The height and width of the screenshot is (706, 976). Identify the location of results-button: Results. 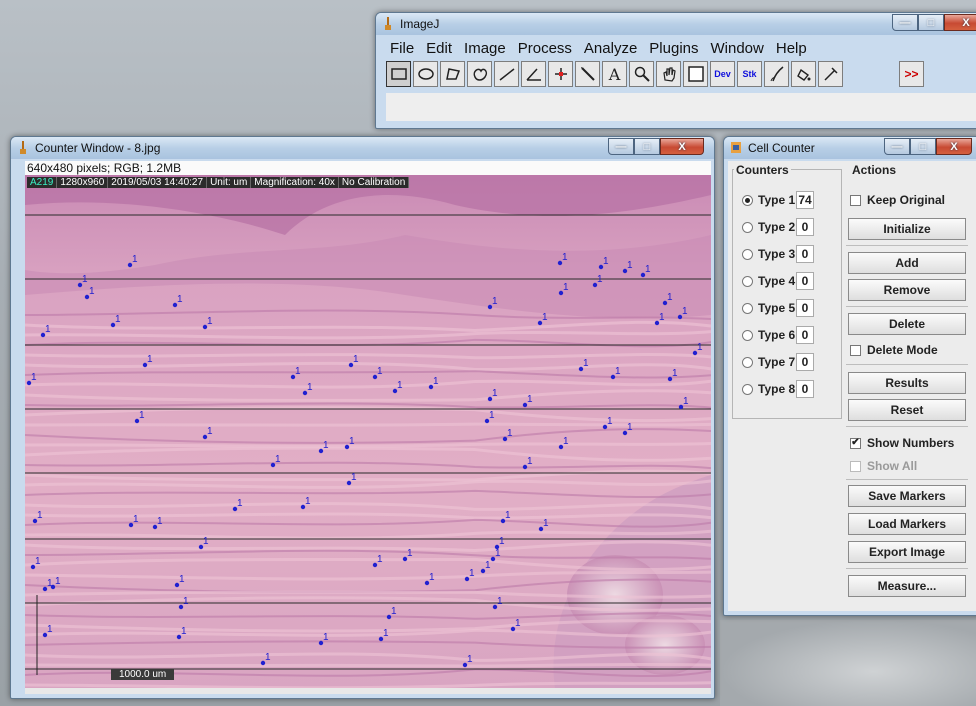
(907, 383).